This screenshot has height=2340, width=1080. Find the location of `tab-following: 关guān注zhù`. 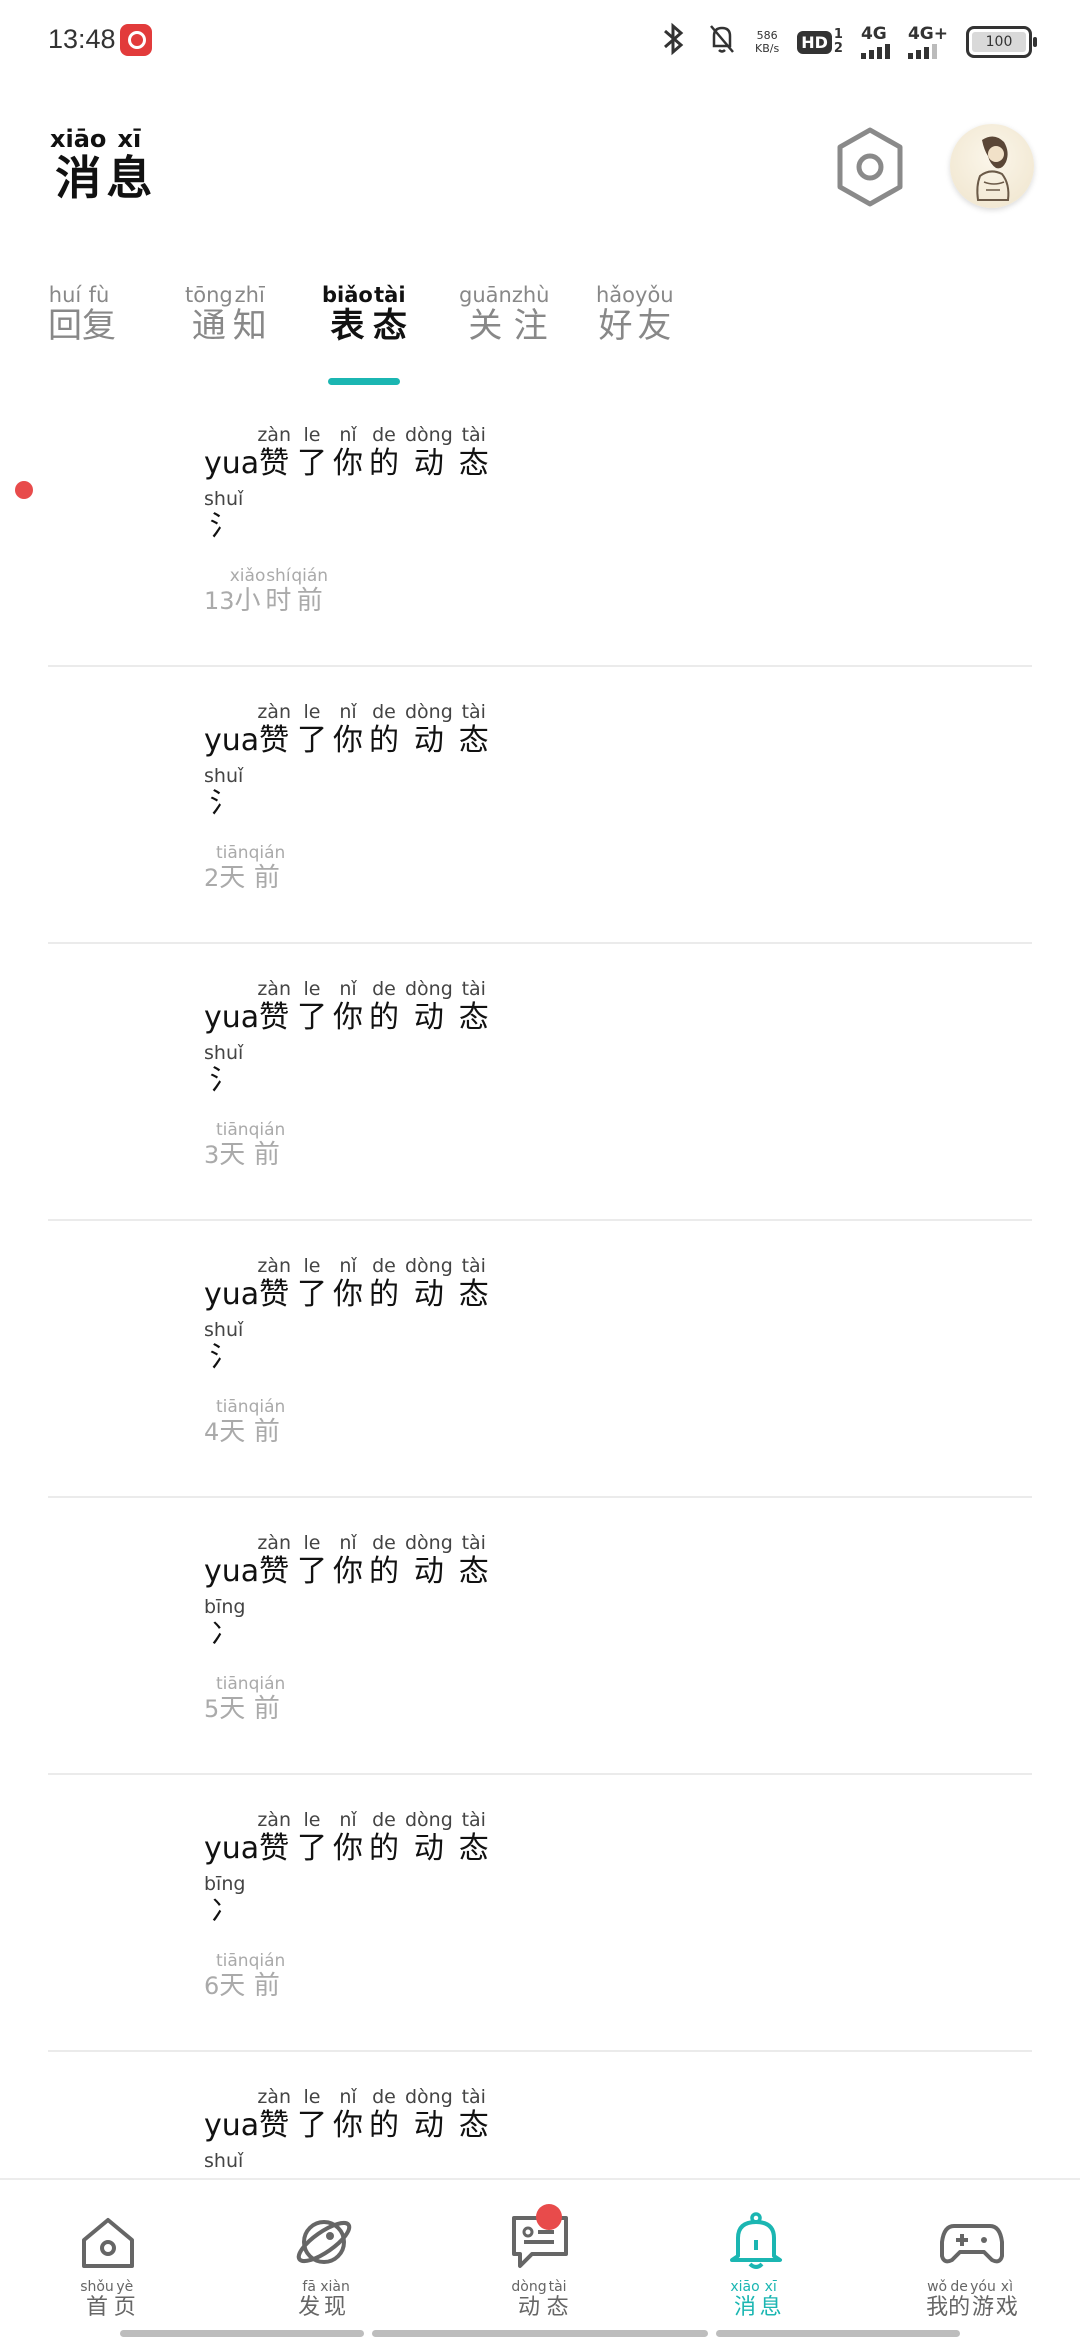

tab-following: 关guān注zhù is located at coordinates (527, 315).